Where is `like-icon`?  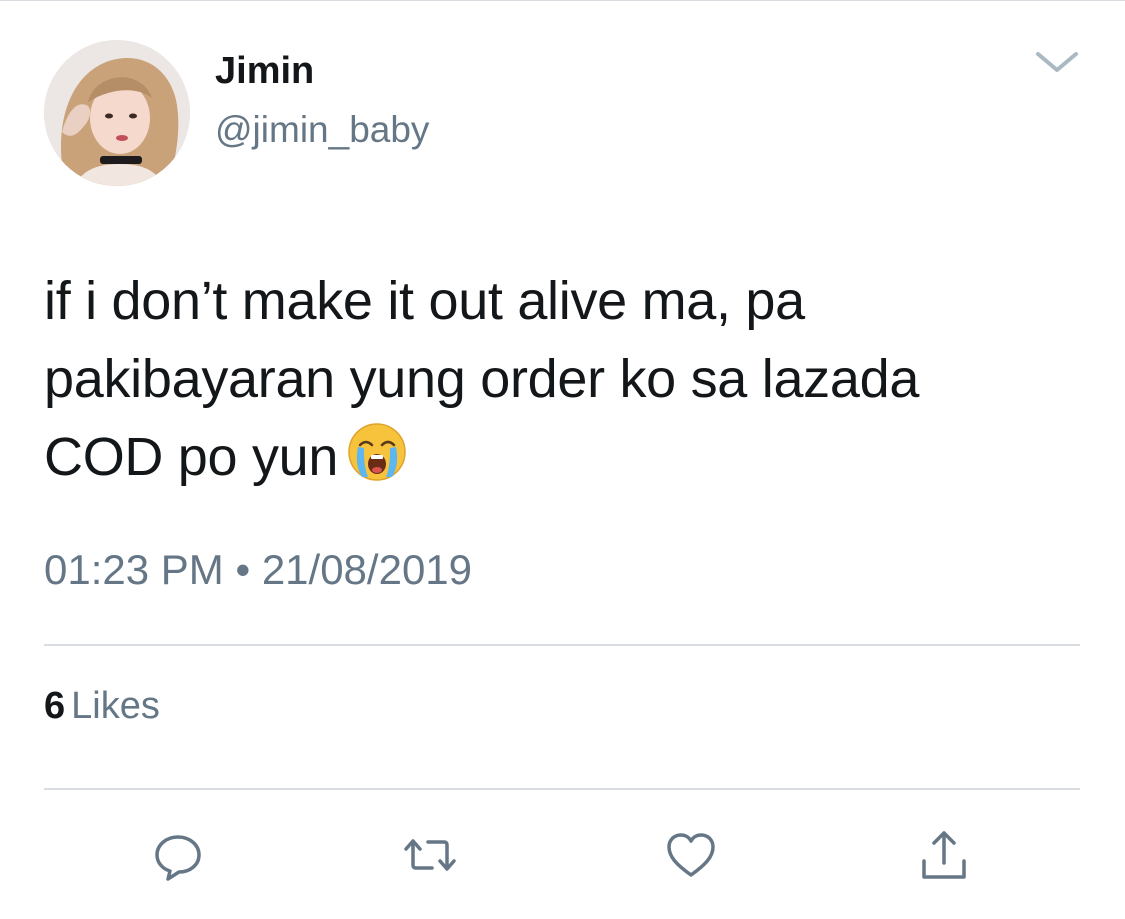 like-icon is located at coordinates (691, 855).